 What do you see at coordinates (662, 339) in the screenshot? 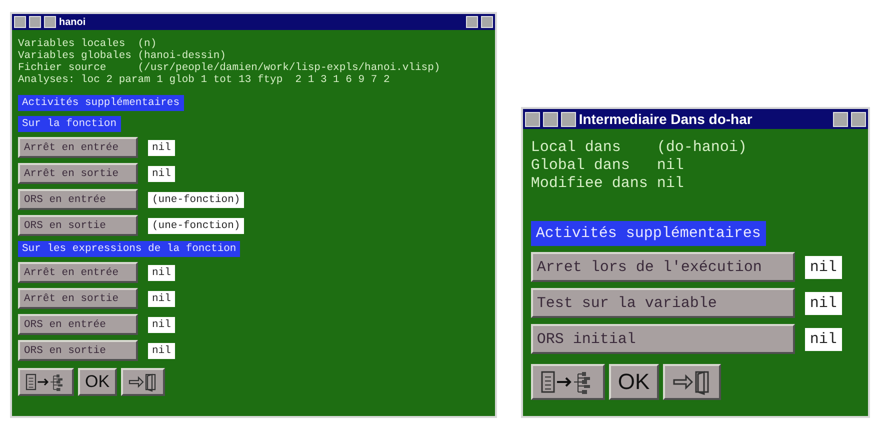
I see `option-button: ORS initial` at bounding box center [662, 339].